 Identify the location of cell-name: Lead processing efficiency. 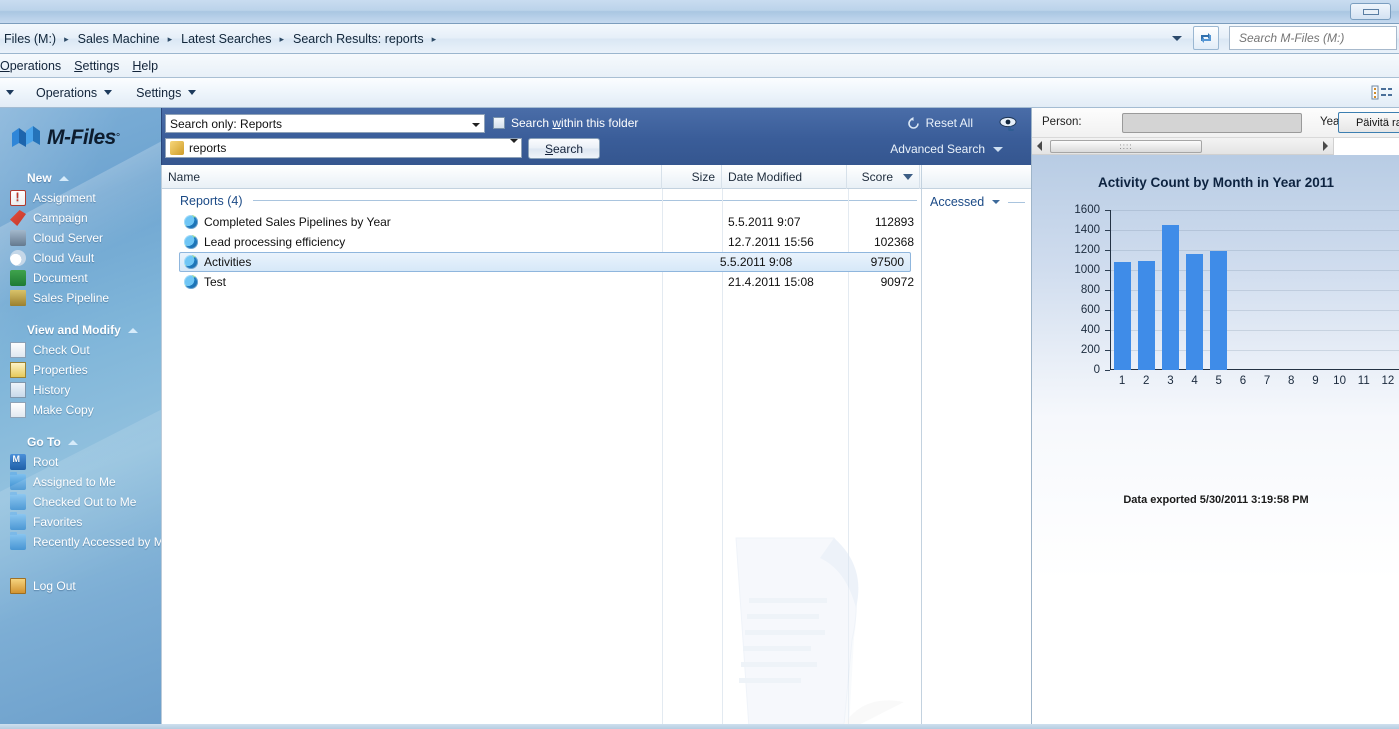
(412, 242).